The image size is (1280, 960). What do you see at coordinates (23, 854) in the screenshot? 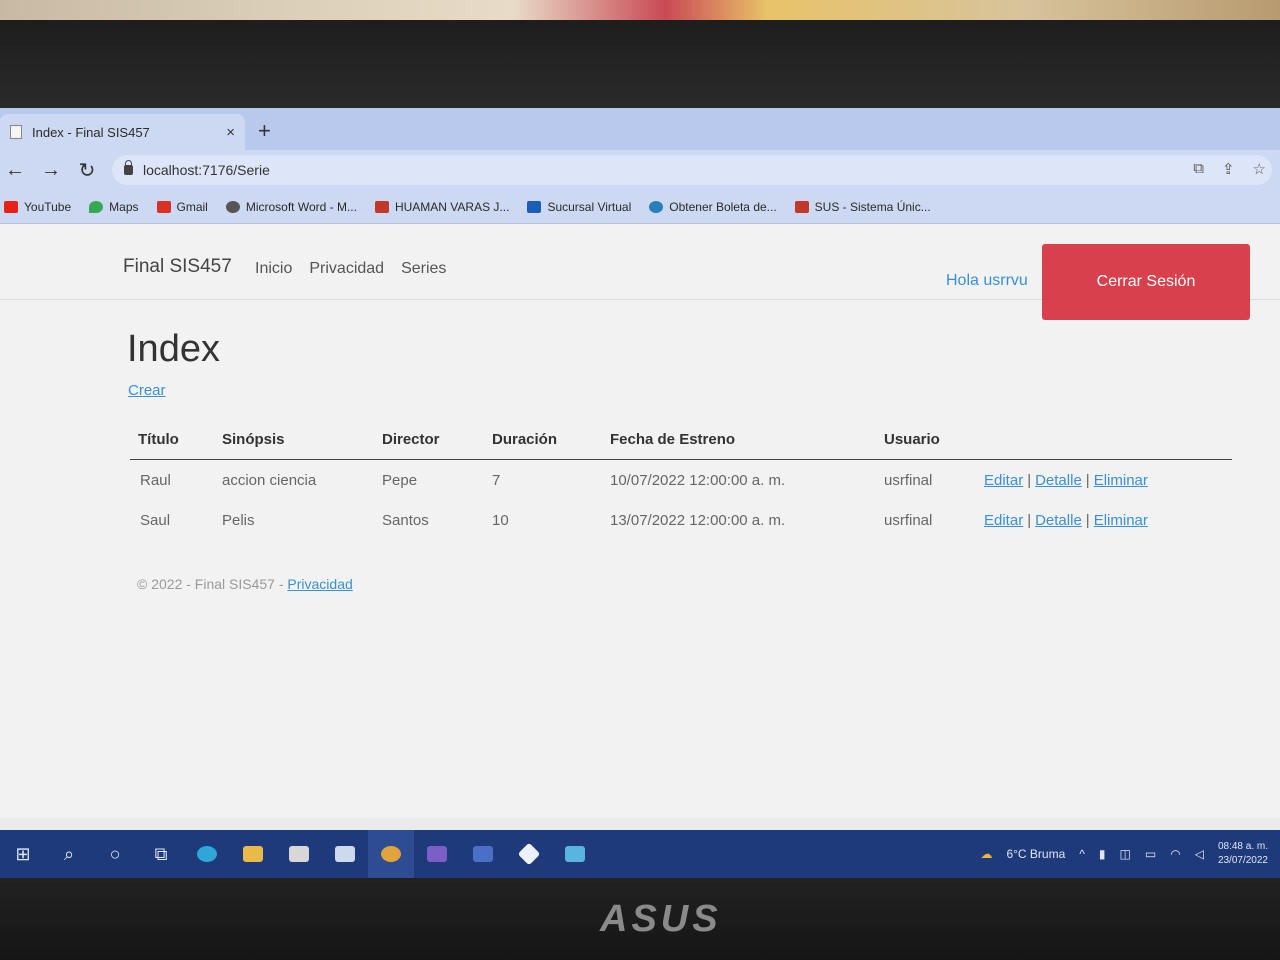
I see `windows-start-icon: ⊞` at bounding box center [23, 854].